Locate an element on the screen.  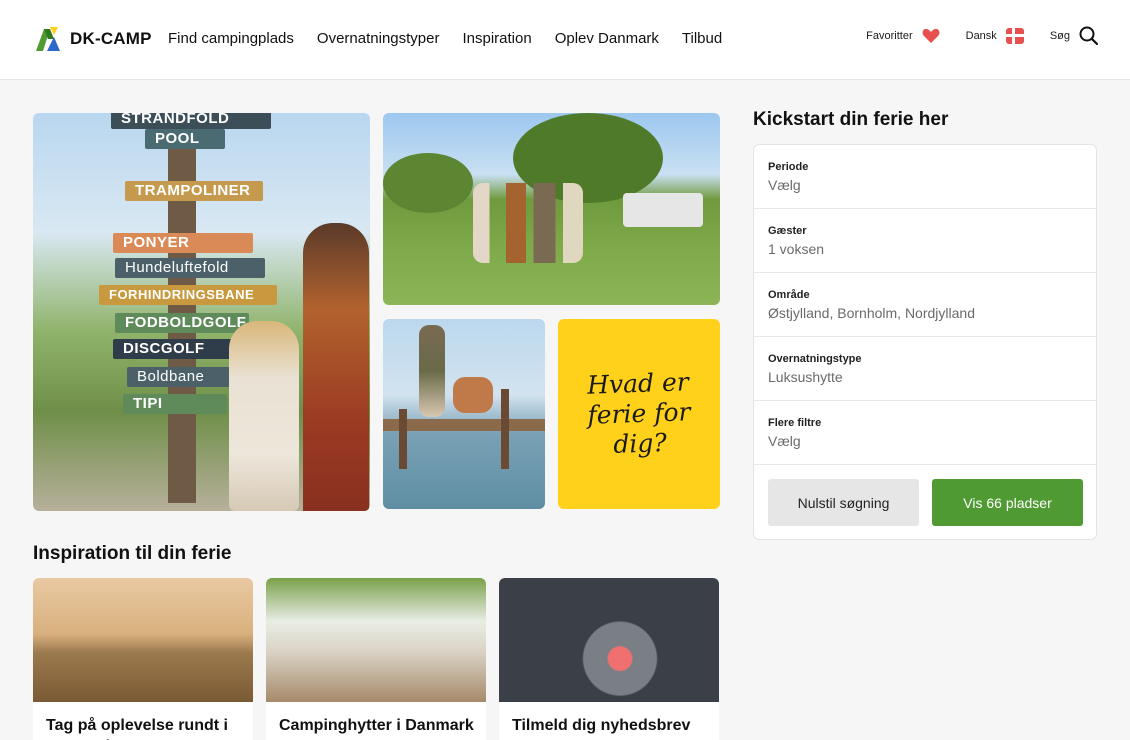
filter-label: Periode is located at coordinates (788, 167).